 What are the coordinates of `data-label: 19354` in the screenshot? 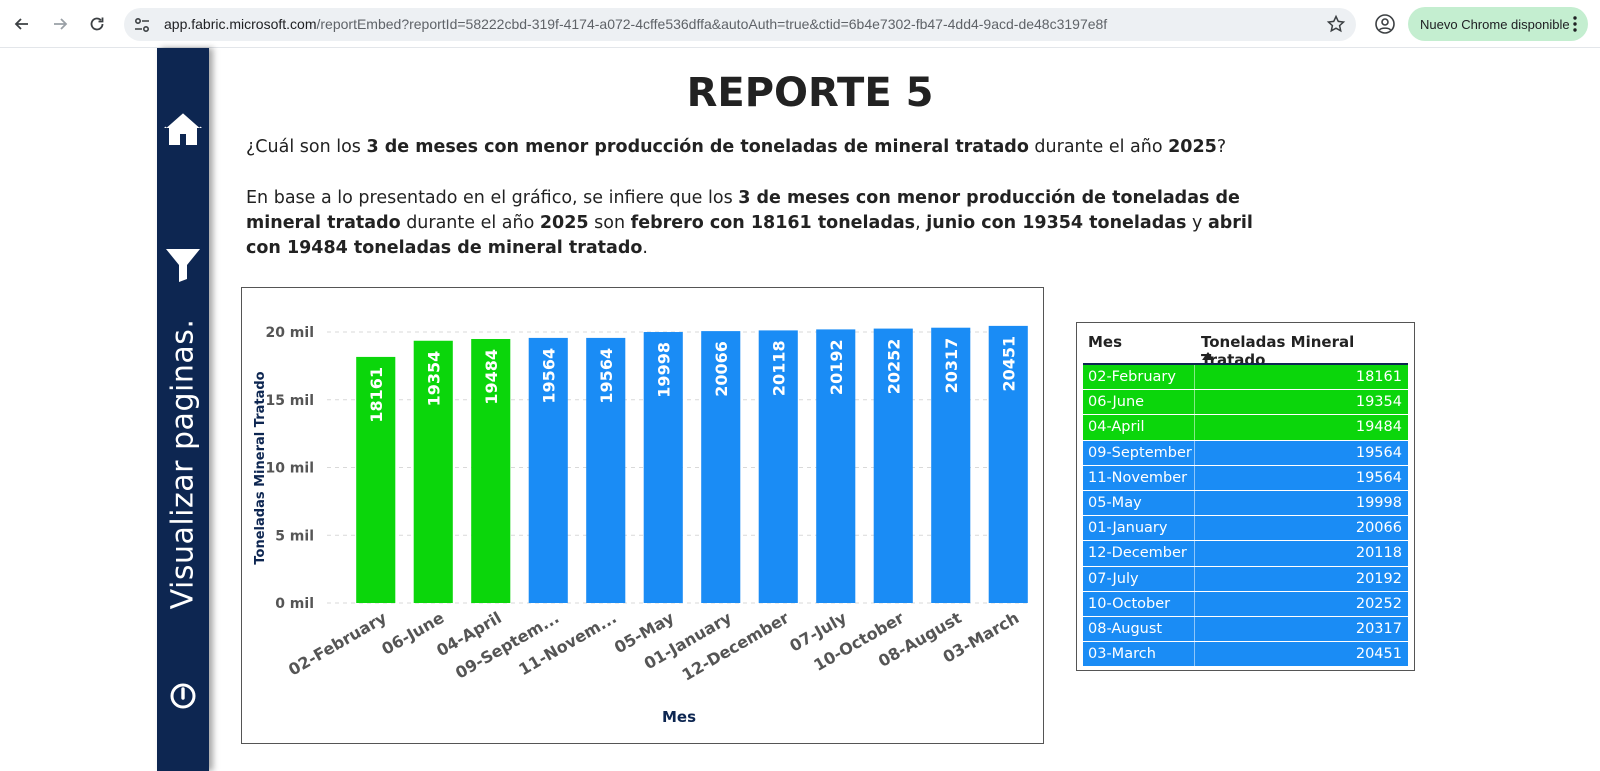 It's located at (433, 379).